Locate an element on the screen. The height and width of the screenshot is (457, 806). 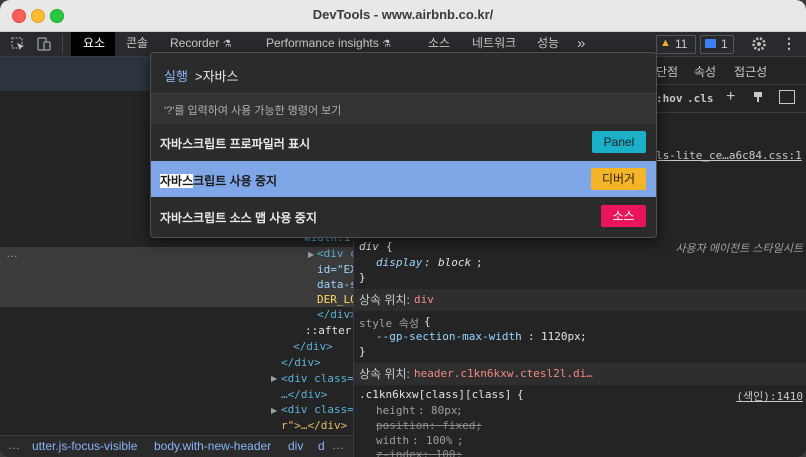
messages-count: 1 is located at coordinates (724, 44).